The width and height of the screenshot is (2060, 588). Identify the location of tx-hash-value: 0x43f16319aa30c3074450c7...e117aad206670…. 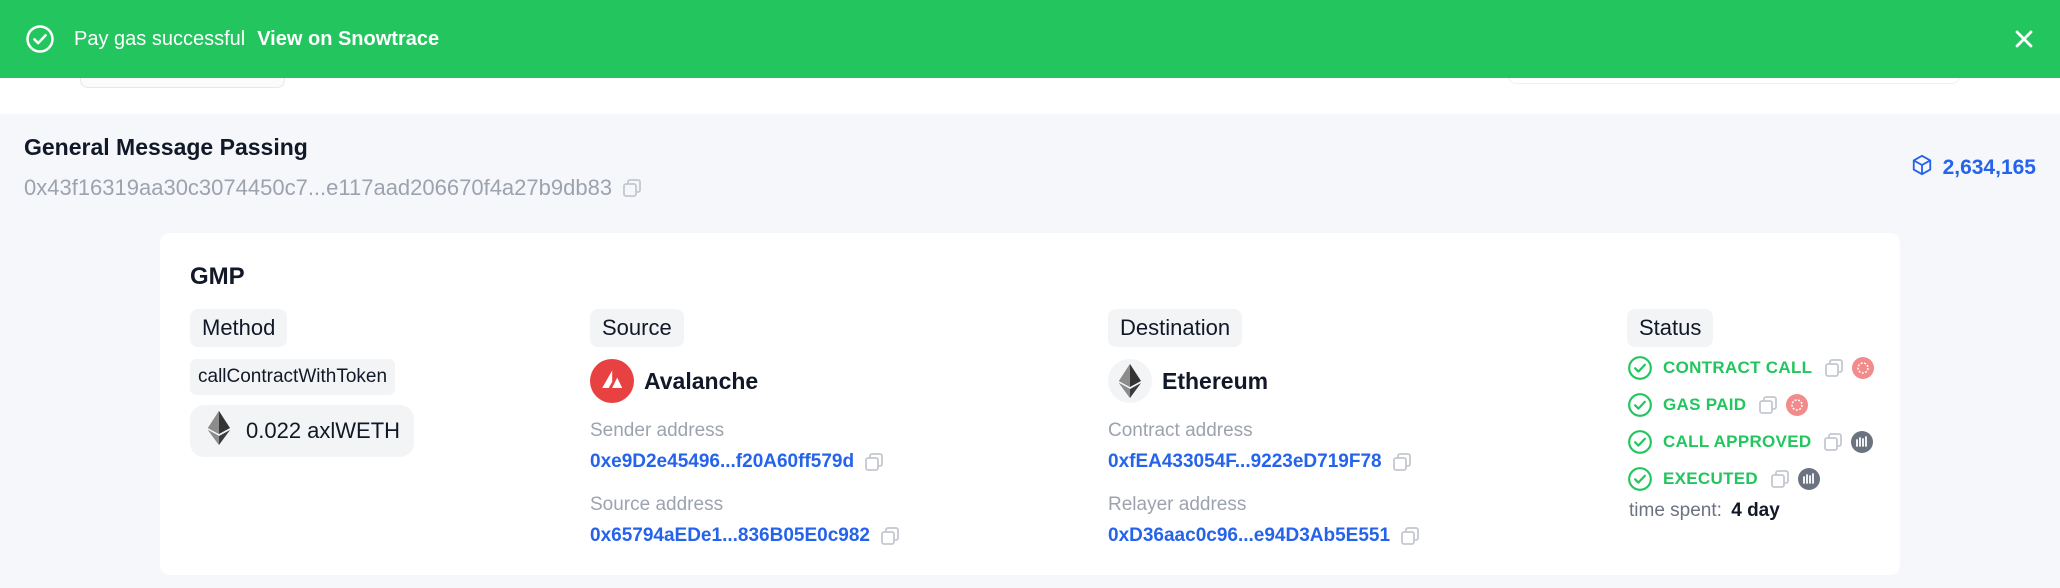
(318, 187).